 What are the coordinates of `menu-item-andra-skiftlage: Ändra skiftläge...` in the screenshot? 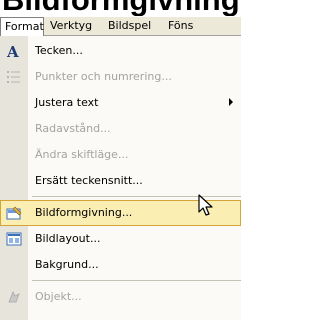 It's located at (120, 155).